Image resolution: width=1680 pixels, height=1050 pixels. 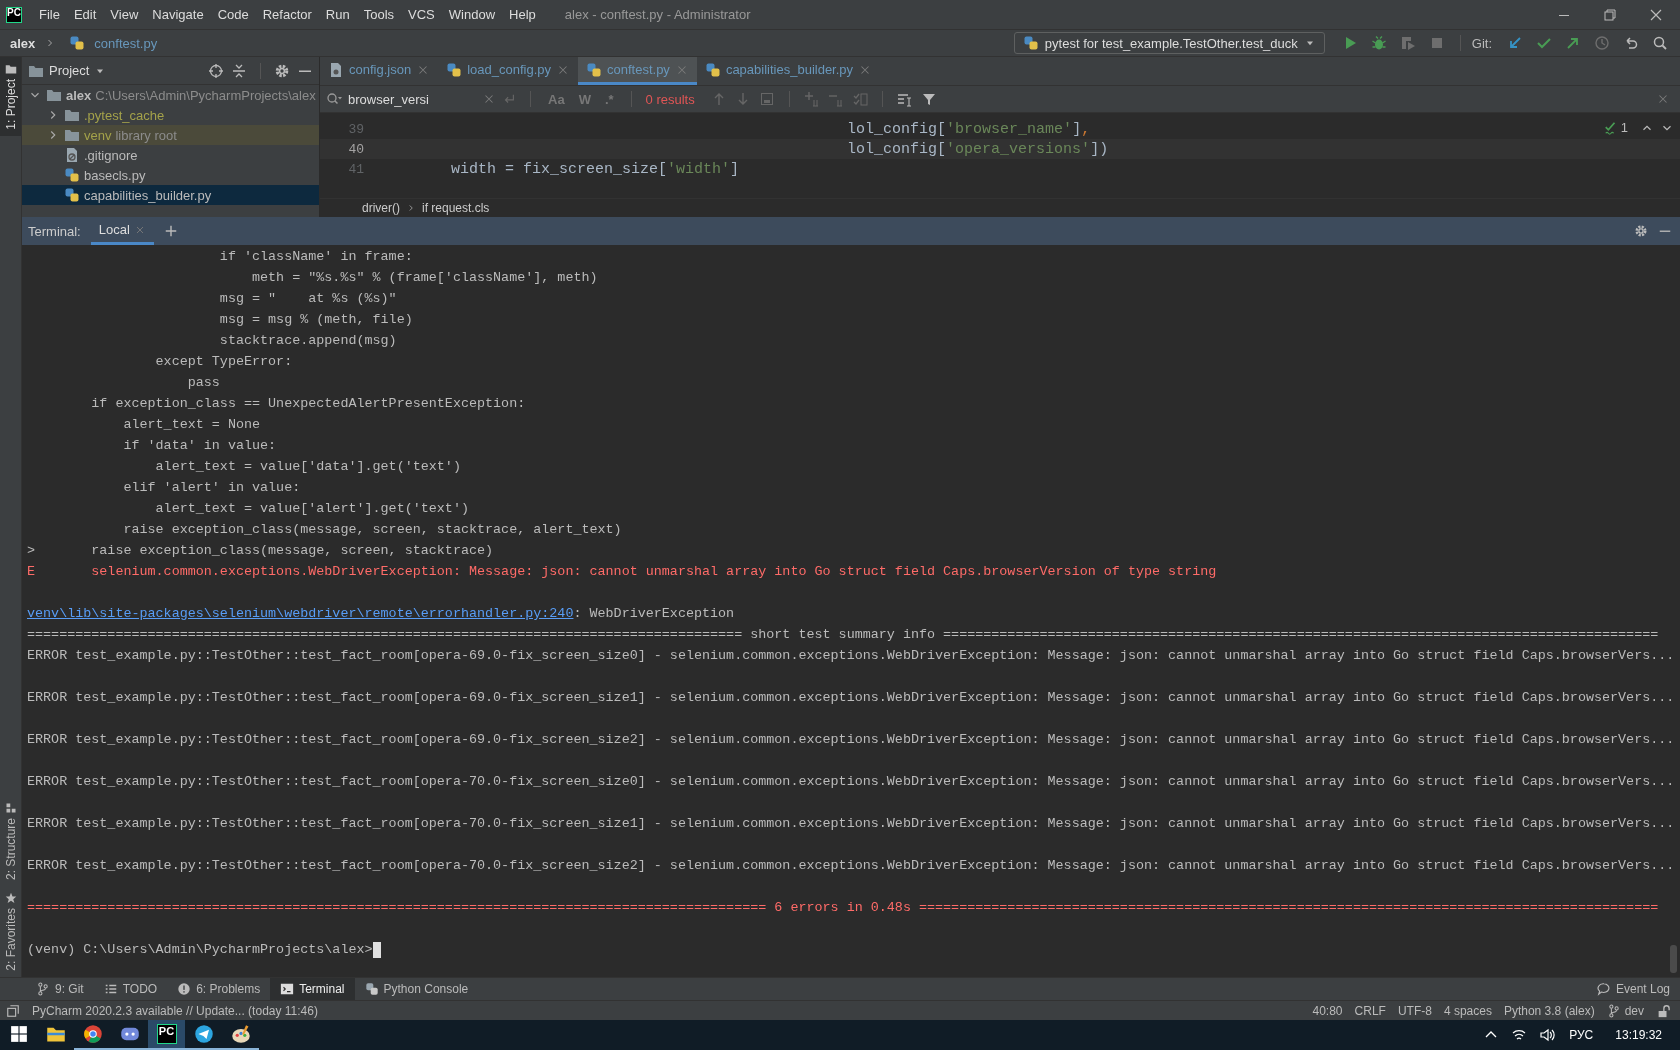 What do you see at coordinates (425, 278) in the screenshot?
I see `terminal-line: meth = "%s.%s" % (frame['className'], meth)` at bounding box center [425, 278].